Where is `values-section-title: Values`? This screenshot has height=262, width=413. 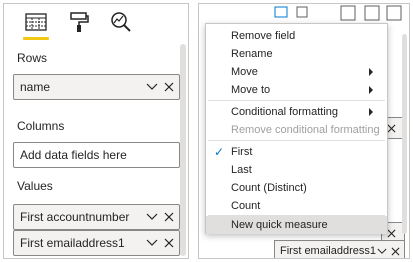 values-section-title: Values is located at coordinates (35, 186).